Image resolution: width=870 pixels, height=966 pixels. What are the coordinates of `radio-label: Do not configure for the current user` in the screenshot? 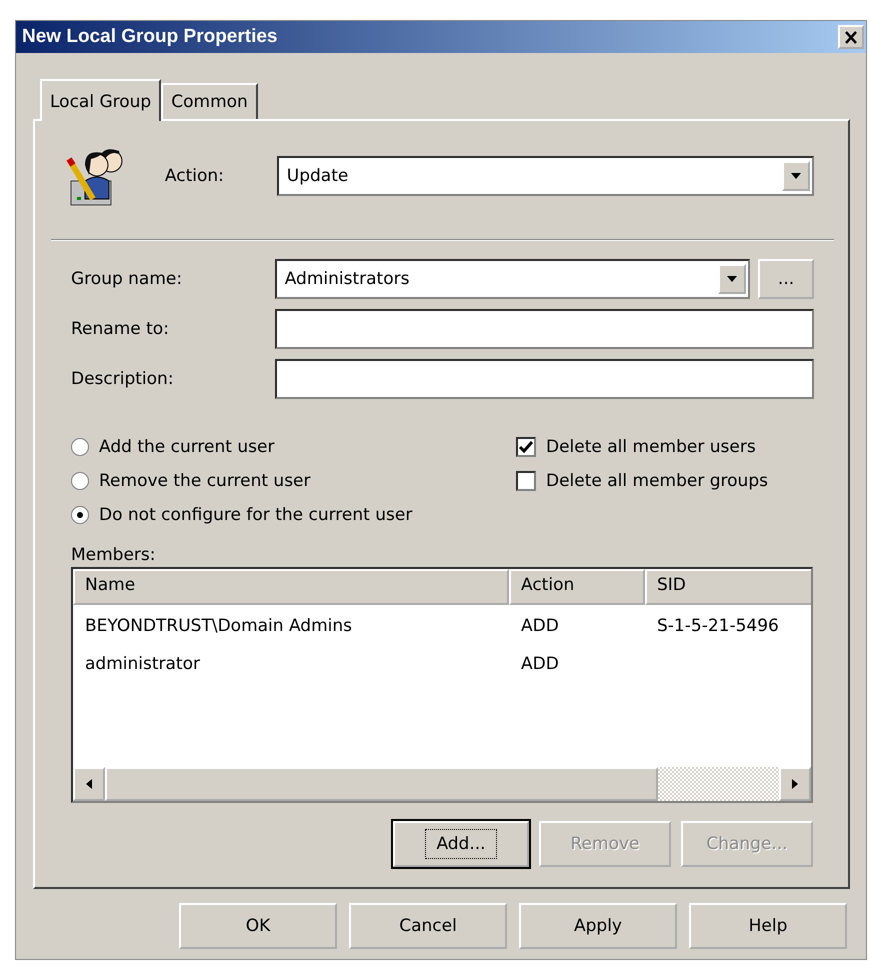 It's located at (255, 515).